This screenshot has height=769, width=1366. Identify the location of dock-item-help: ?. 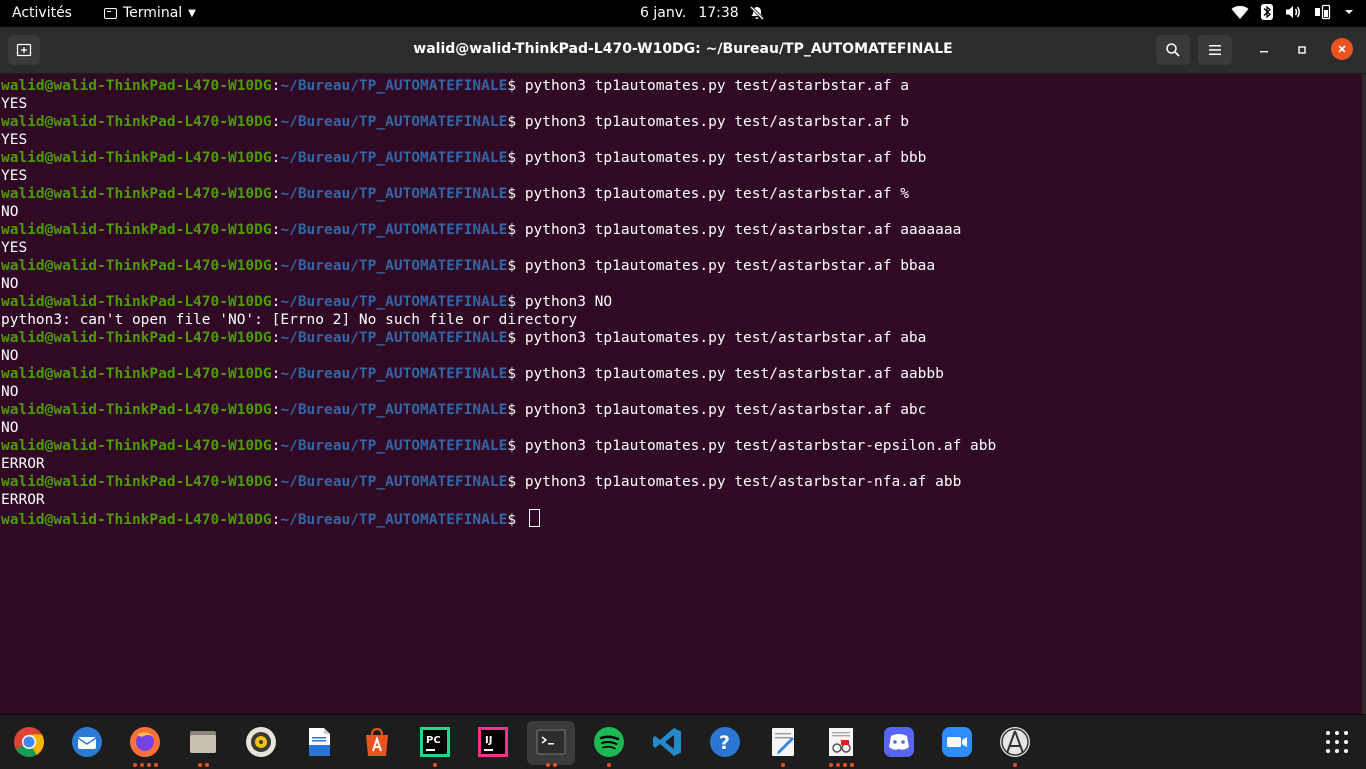
(725, 743).